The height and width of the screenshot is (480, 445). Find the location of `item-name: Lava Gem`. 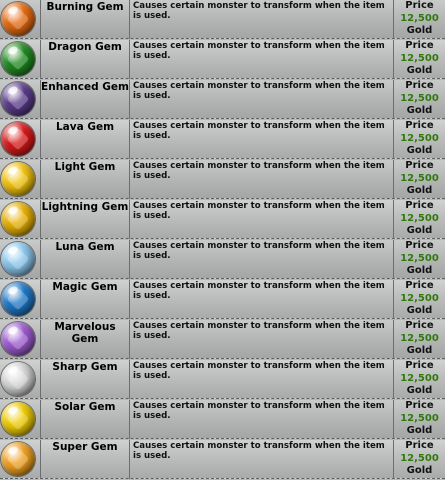

item-name: Lava Gem is located at coordinates (85, 127).